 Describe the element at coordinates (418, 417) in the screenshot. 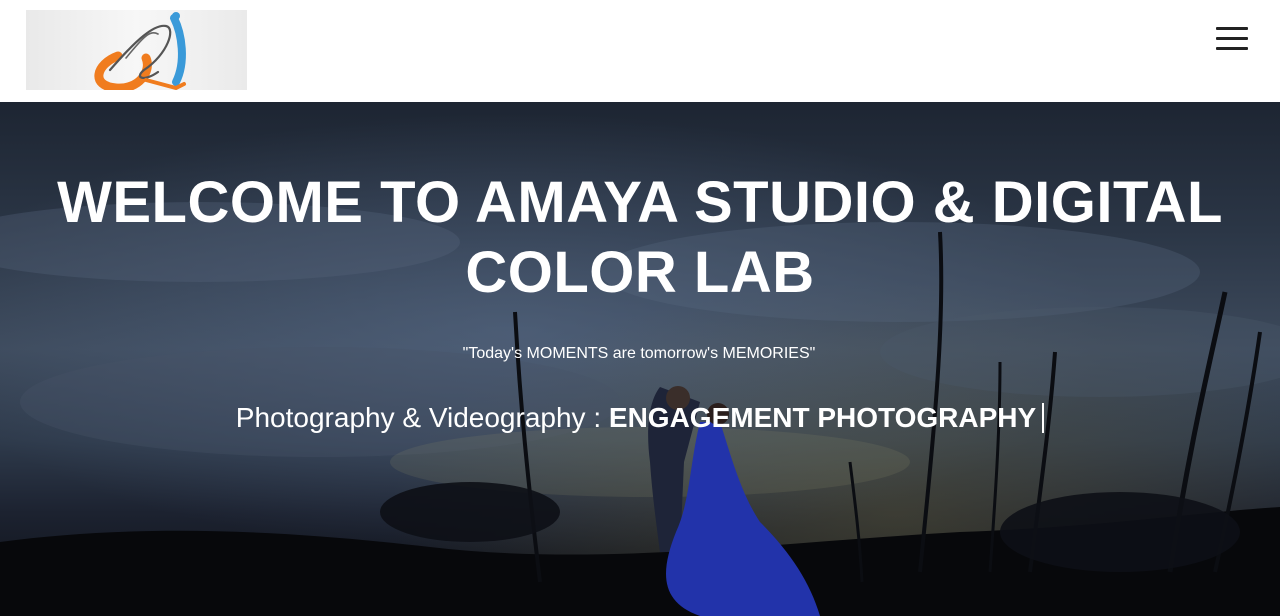

I see `service-prefix: Photography & Videography :` at that location.